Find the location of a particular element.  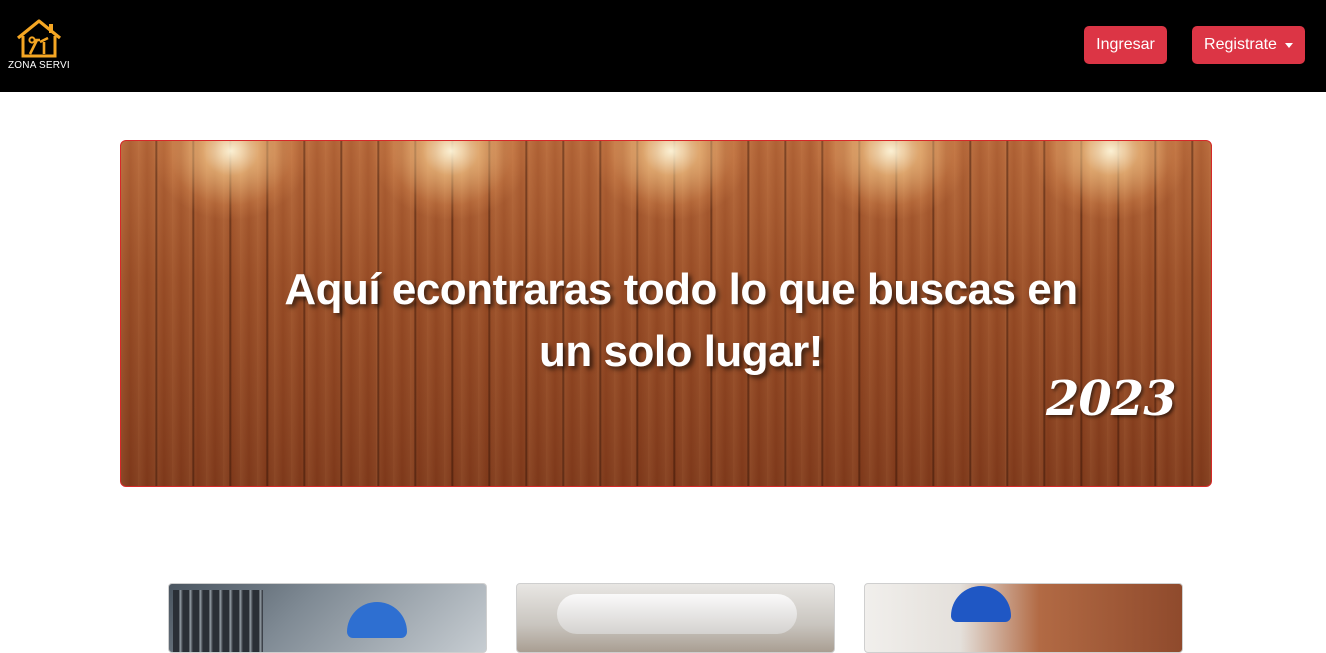

register-dropdown-button: Registrate is located at coordinates (1248, 45).